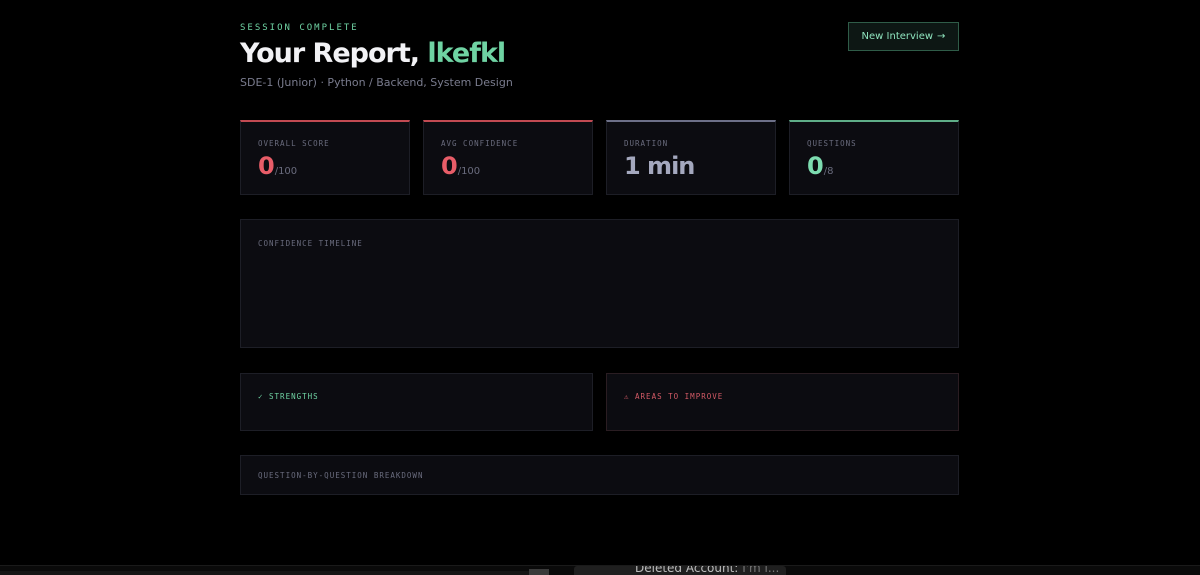 The height and width of the screenshot is (575, 1200). What do you see at coordinates (687, 570) in the screenshot?
I see `toast-title: Deleted Account:` at bounding box center [687, 570].